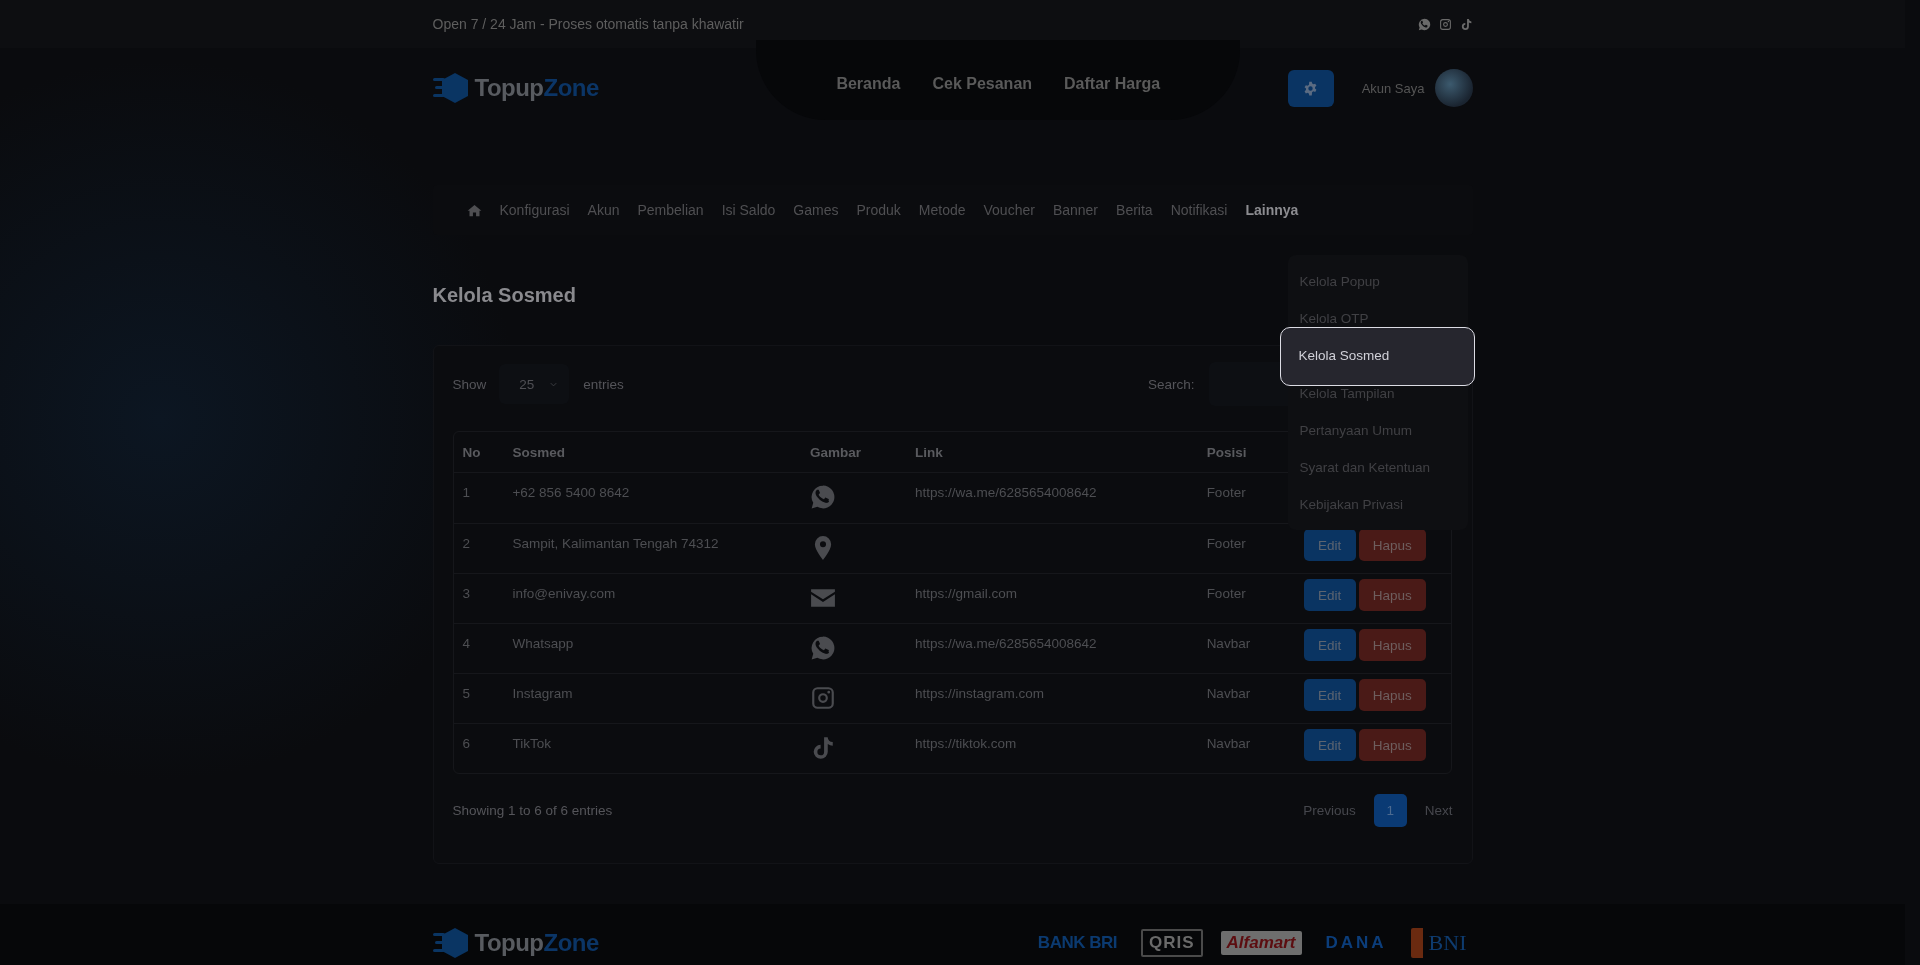  I want to click on payment-logo: QRIS, so click(1171, 943).